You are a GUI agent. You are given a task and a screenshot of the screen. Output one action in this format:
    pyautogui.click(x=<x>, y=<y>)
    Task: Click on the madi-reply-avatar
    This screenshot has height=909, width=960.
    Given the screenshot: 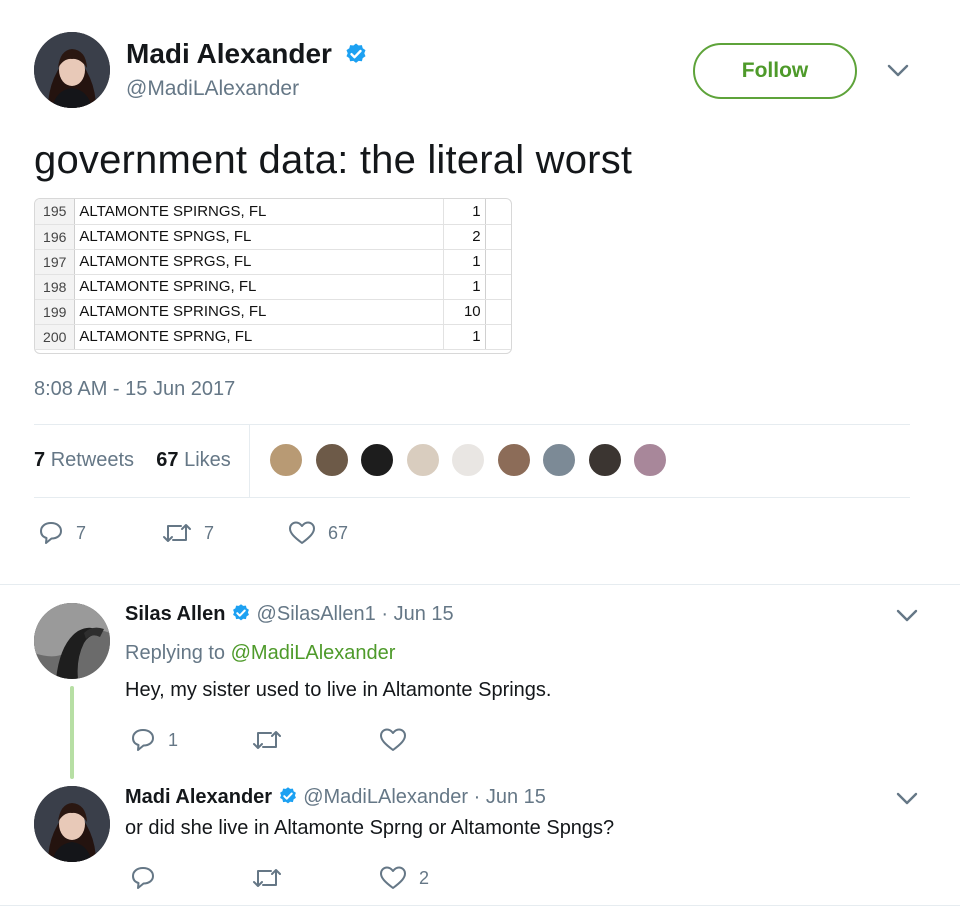 What is the action you would take?
    pyautogui.click(x=72, y=824)
    